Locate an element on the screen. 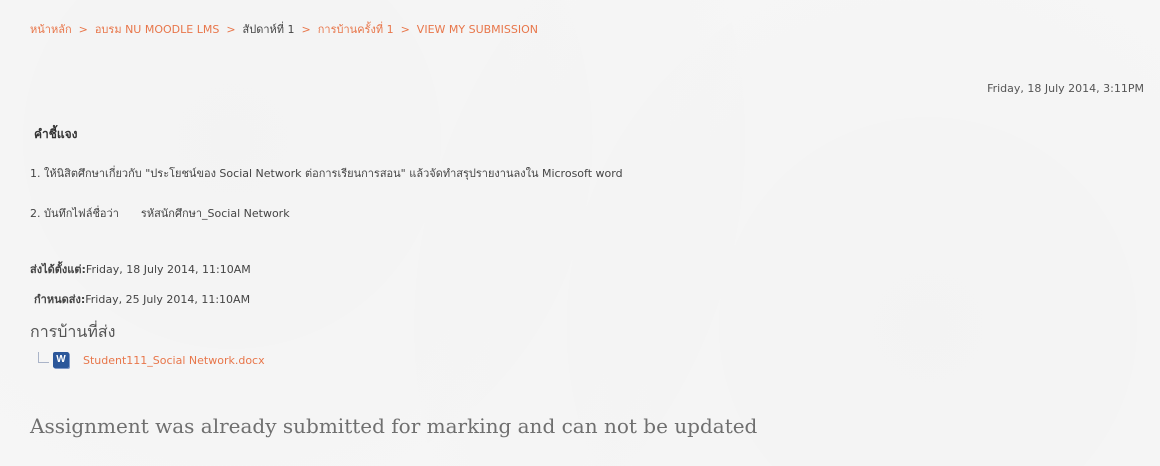 The height and width of the screenshot is (466, 1160). breadcrumb-item-course: อบรม NU MOODLE LMS is located at coordinates (157, 29).